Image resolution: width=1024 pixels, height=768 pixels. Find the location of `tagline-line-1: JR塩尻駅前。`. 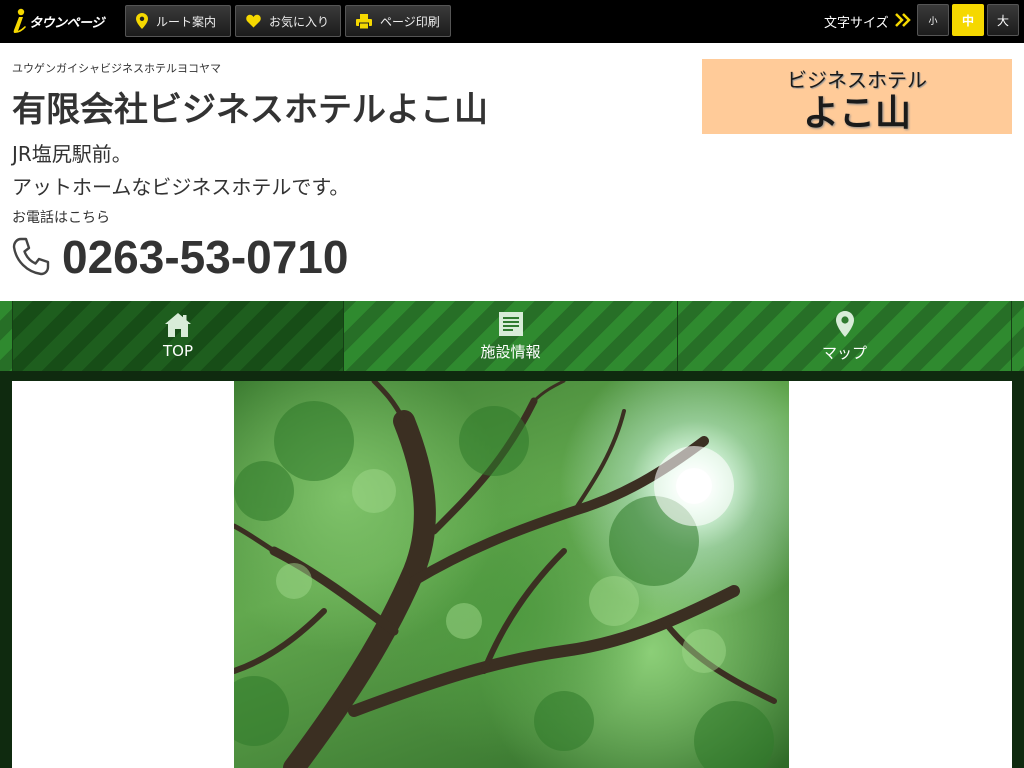

tagline-line-1: JR塩尻駅前。 is located at coordinates (72, 154).